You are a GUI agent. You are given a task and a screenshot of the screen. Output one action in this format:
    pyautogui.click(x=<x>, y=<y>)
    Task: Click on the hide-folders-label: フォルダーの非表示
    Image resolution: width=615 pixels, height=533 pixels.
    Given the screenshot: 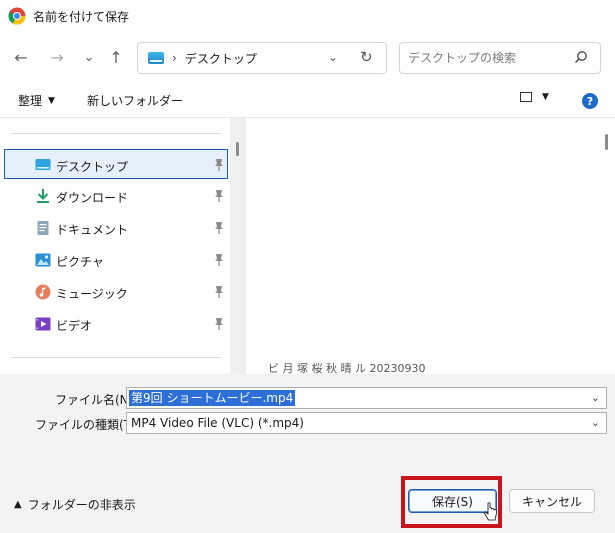 What is the action you would take?
    pyautogui.click(x=81, y=505)
    